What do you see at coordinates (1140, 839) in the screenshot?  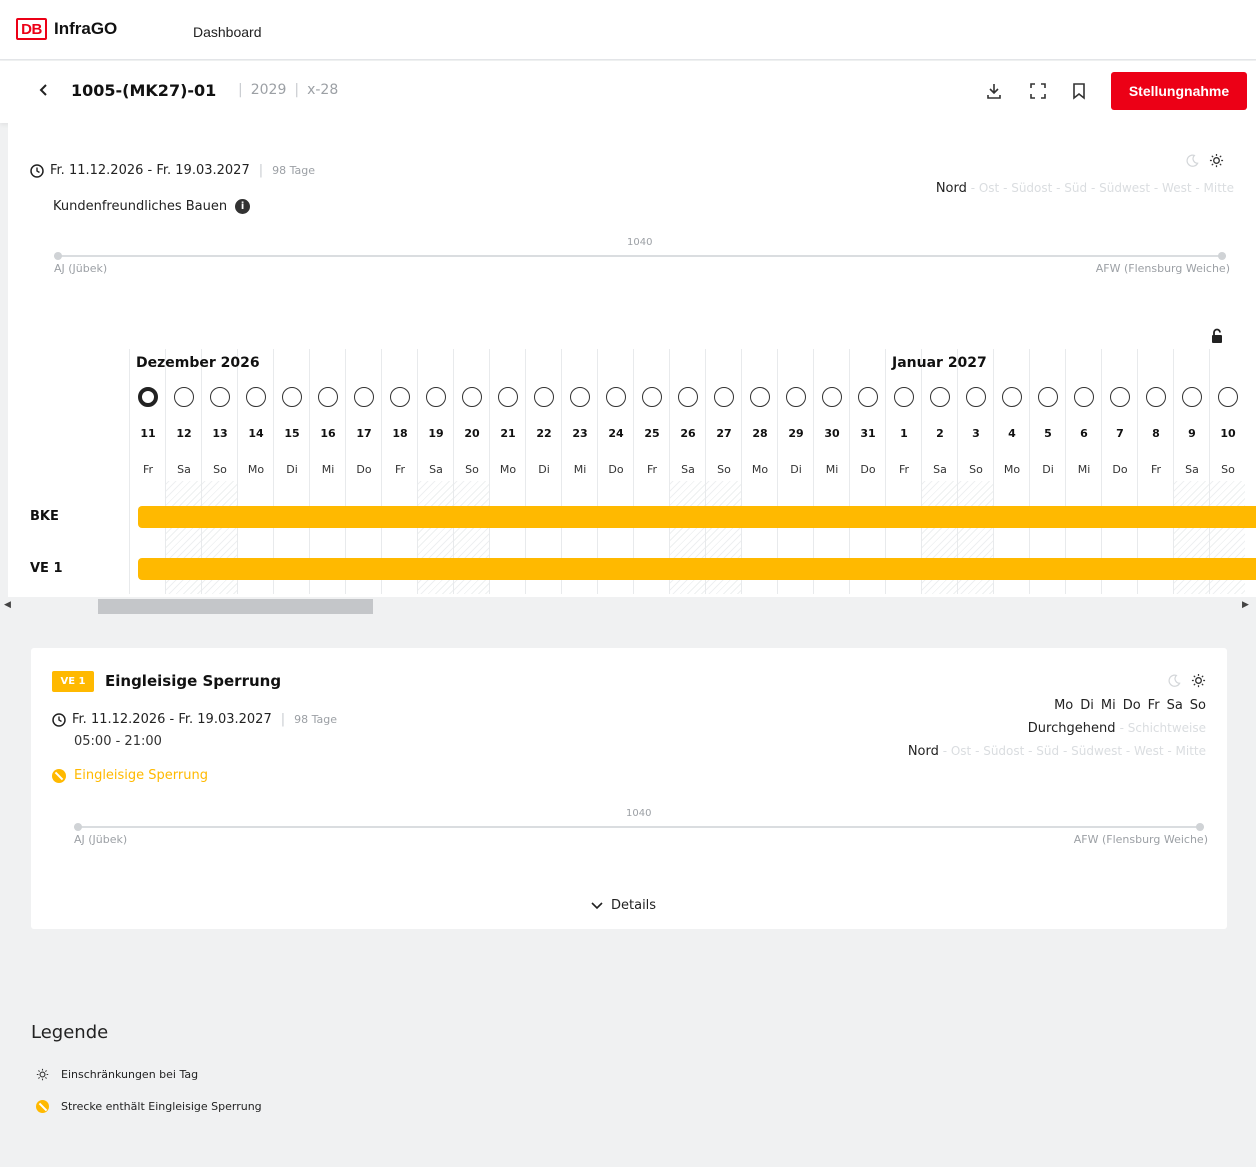 I see `route-end: AFW (Flensburg Weiche)` at bounding box center [1140, 839].